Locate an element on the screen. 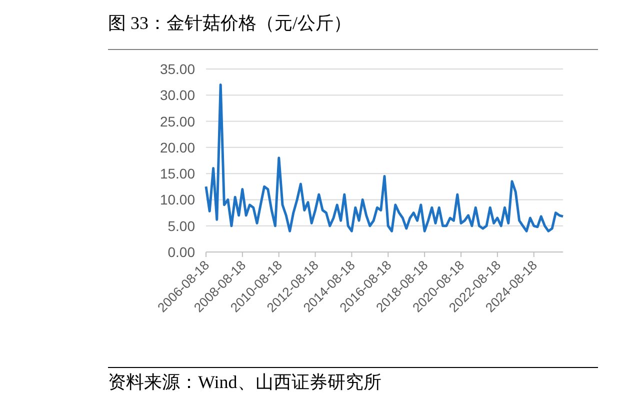 The image size is (622, 413). y-tick-label: 20.00 is located at coordinates (177, 147).